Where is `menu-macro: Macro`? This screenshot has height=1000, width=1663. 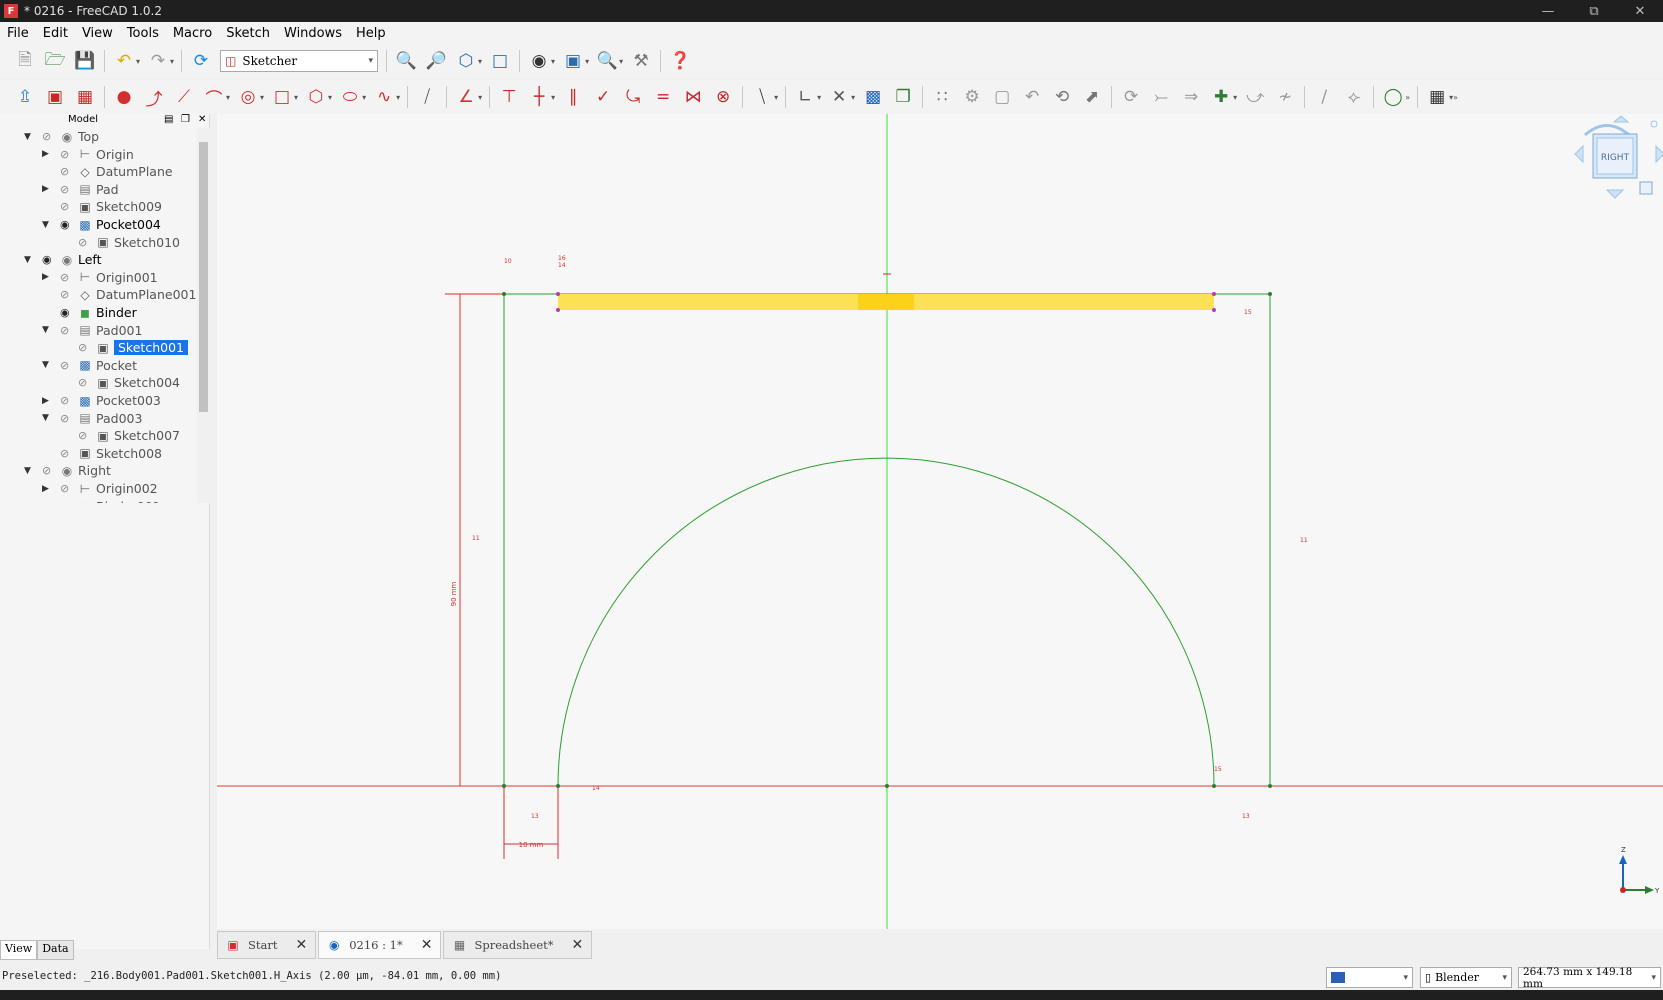
menu-macro: Macro is located at coordinates (192, 33).